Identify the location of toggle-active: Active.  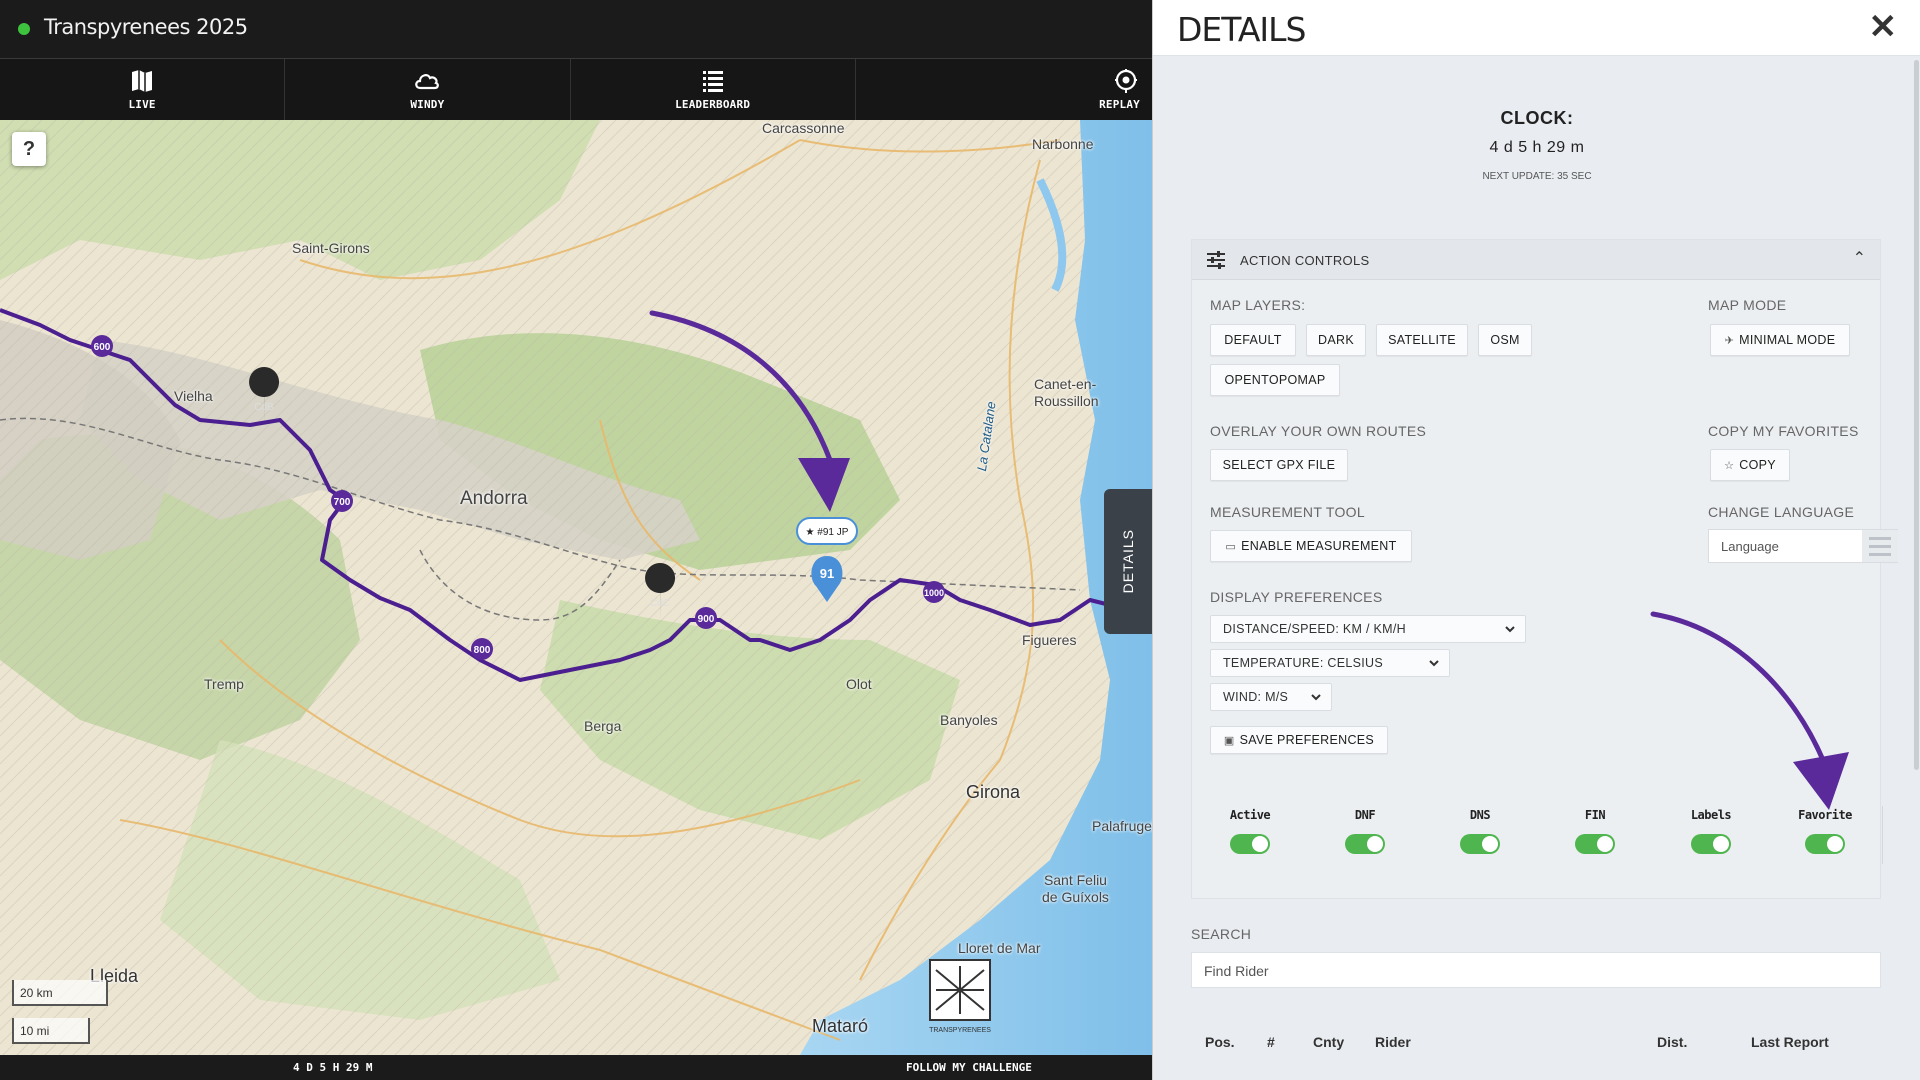
(1250, 833).